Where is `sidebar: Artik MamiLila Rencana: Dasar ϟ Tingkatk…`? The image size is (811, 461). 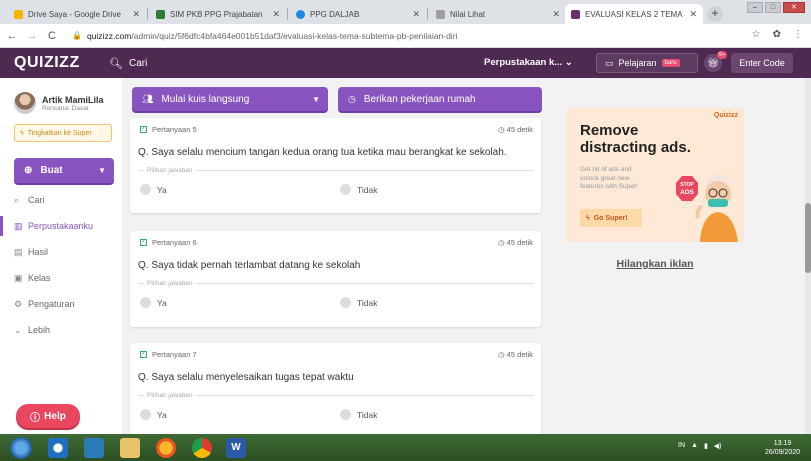 sidebar: Artik MamiLila Rencana: Dasar ϟ Tingkatk… is located at coordinates (61, 256).